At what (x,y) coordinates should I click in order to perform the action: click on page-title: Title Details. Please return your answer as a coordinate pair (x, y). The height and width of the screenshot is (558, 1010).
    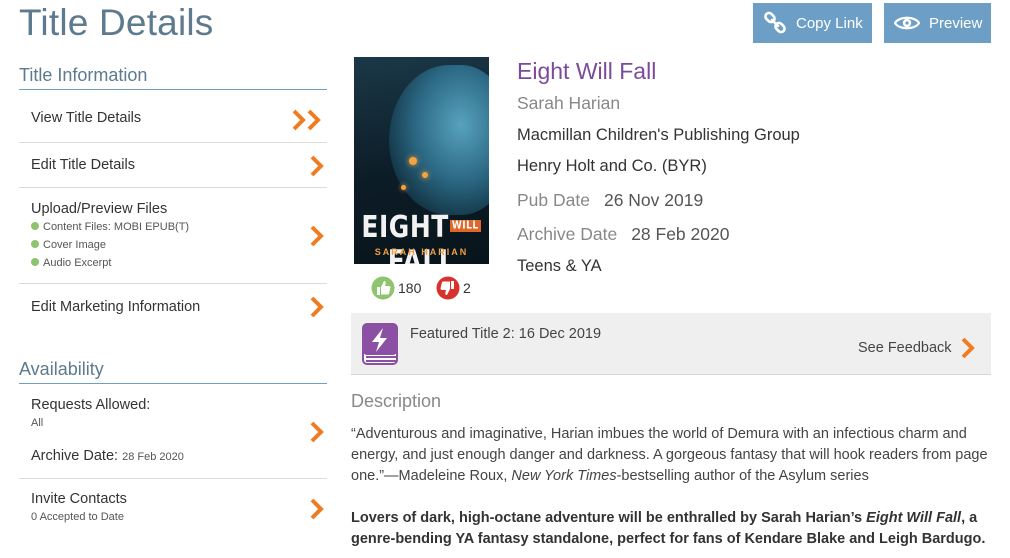
    Looking at the image, I should click on (116, 22).